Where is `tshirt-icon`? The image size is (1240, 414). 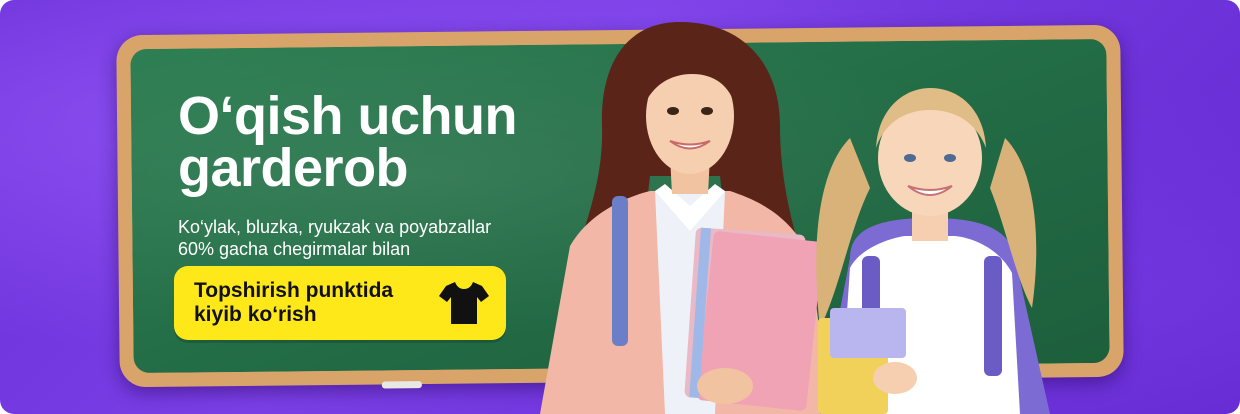
tshirt-icon is located at coordinates (464, 303).